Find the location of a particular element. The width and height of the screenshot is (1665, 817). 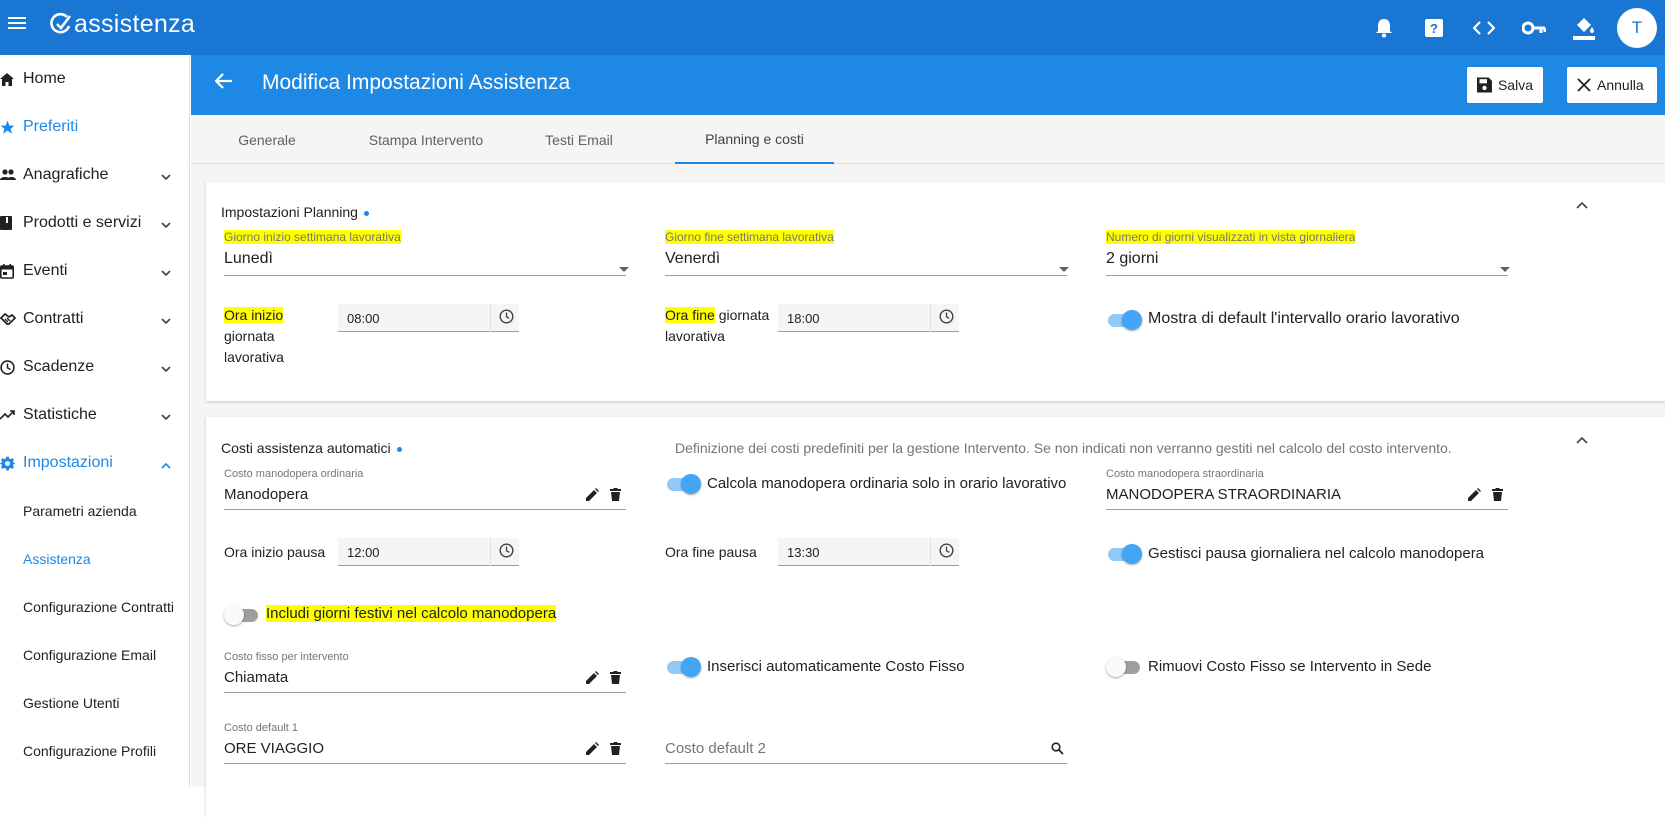

costs-section-title: Costi assistenza automatici is located at coordinates (311, 448).